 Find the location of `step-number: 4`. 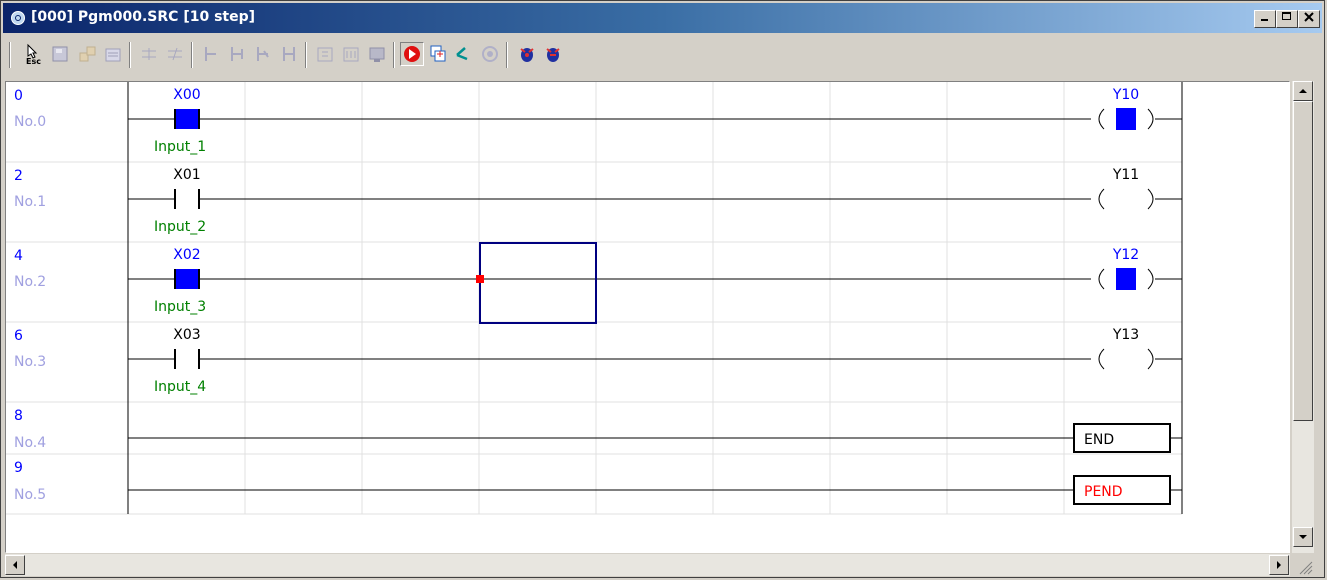

step-number: 4 is located at coordinates (18, 256).